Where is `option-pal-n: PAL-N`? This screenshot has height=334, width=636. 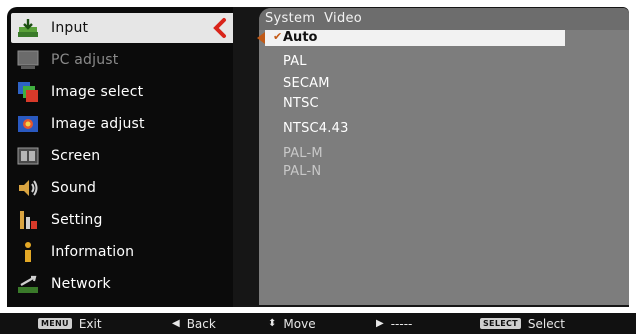 option-pal-n: PAL-N is located at coordinates (302, 171).